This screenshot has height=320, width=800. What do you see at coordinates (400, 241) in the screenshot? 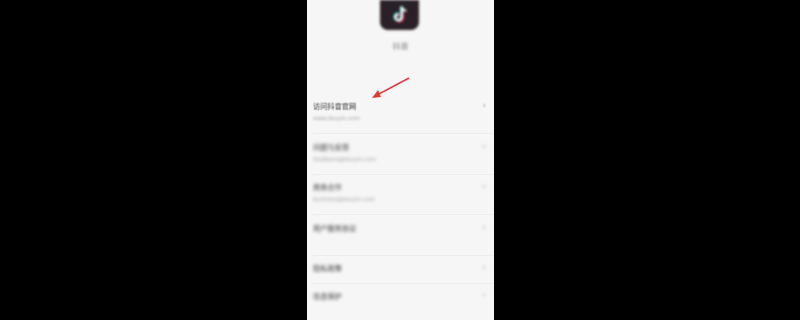
I see `menu-item-terms: 用户服务协议 ›` at bounding box center [400, 241].